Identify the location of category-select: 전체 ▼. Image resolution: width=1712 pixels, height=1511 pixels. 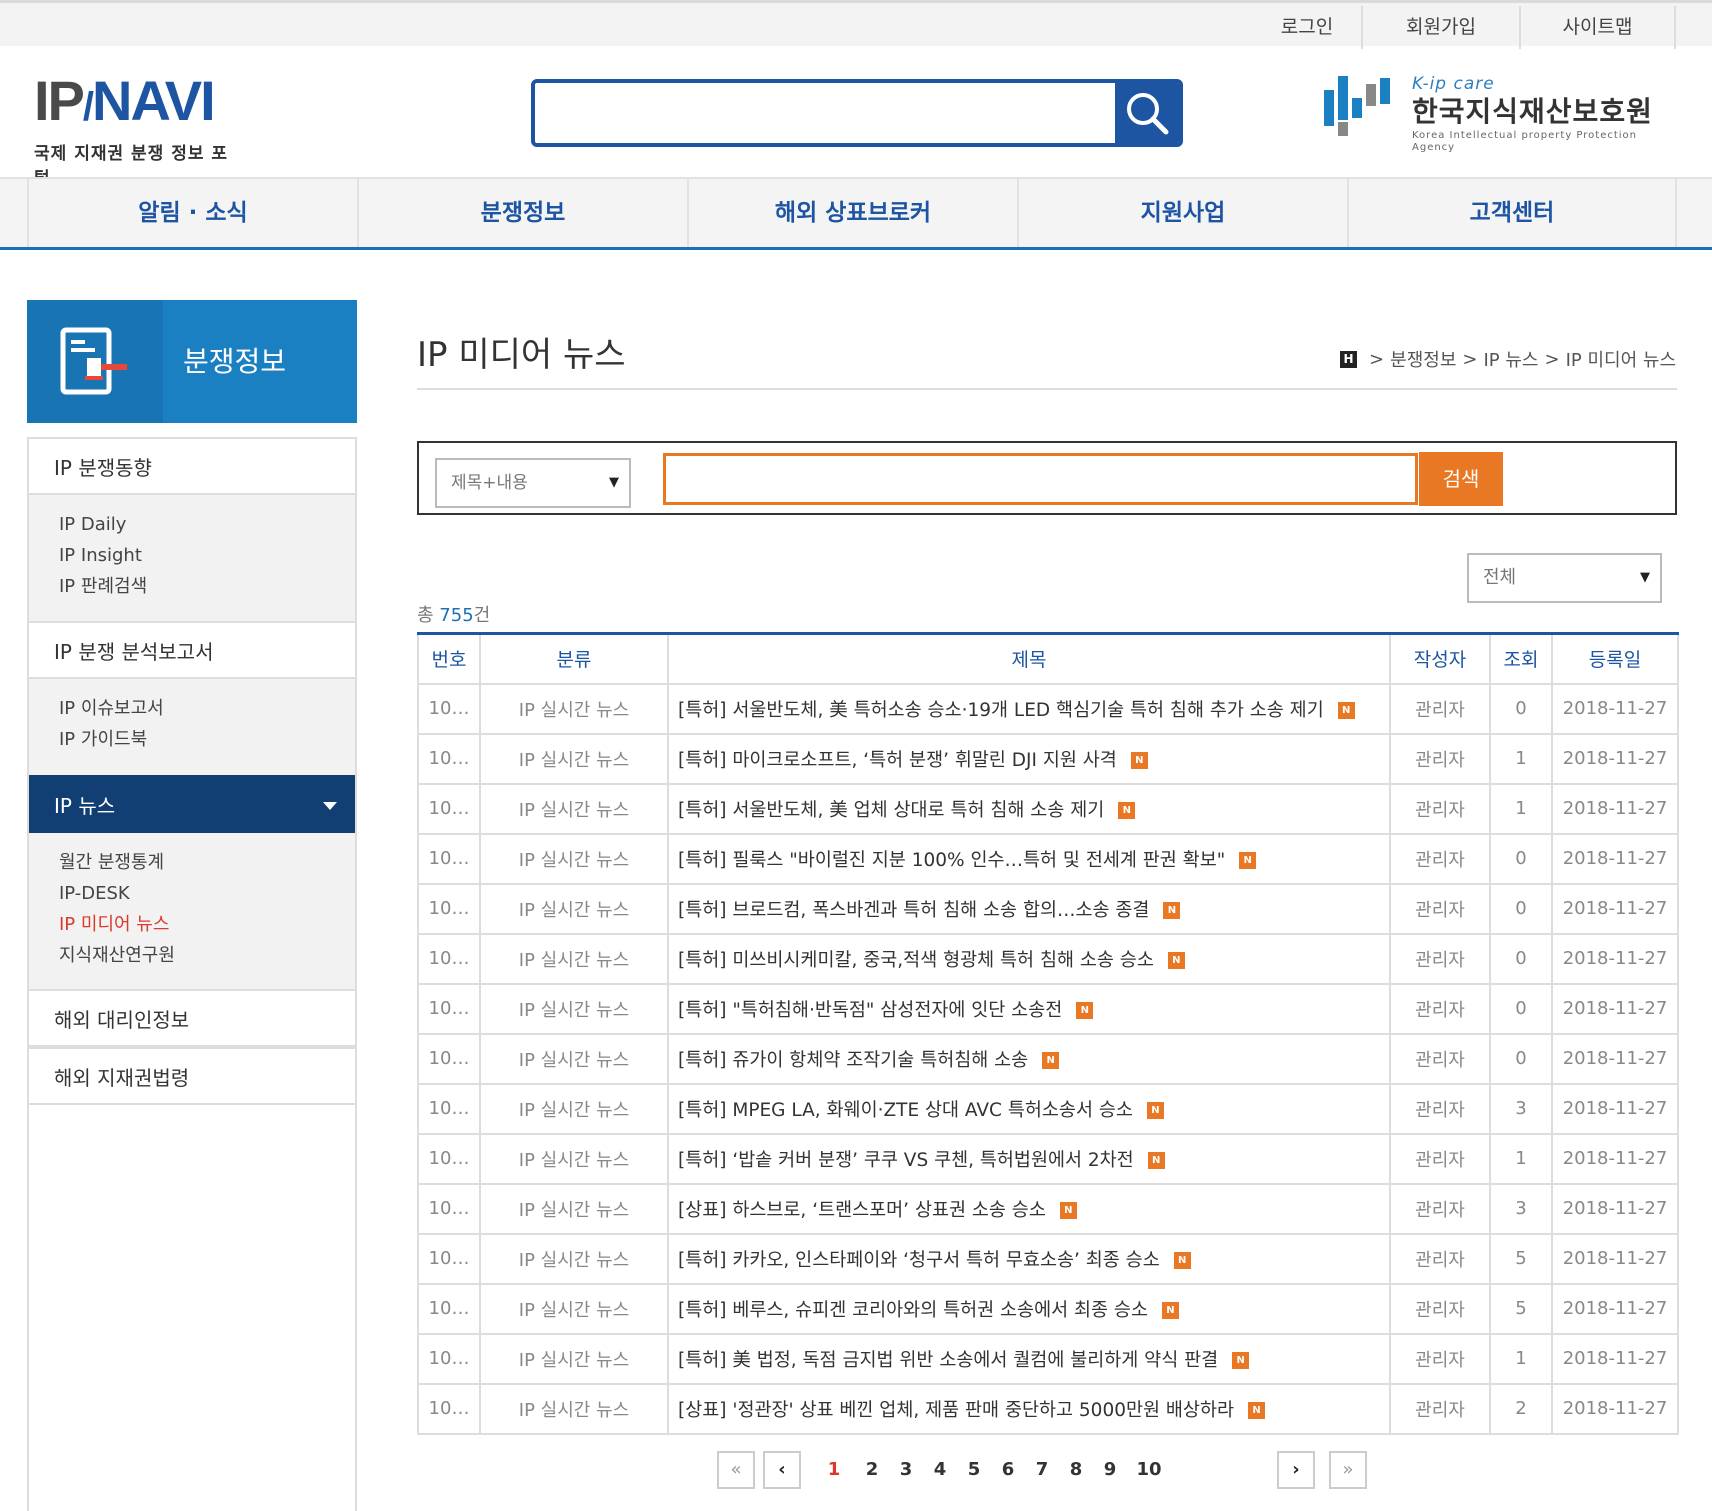
(1564, 578).